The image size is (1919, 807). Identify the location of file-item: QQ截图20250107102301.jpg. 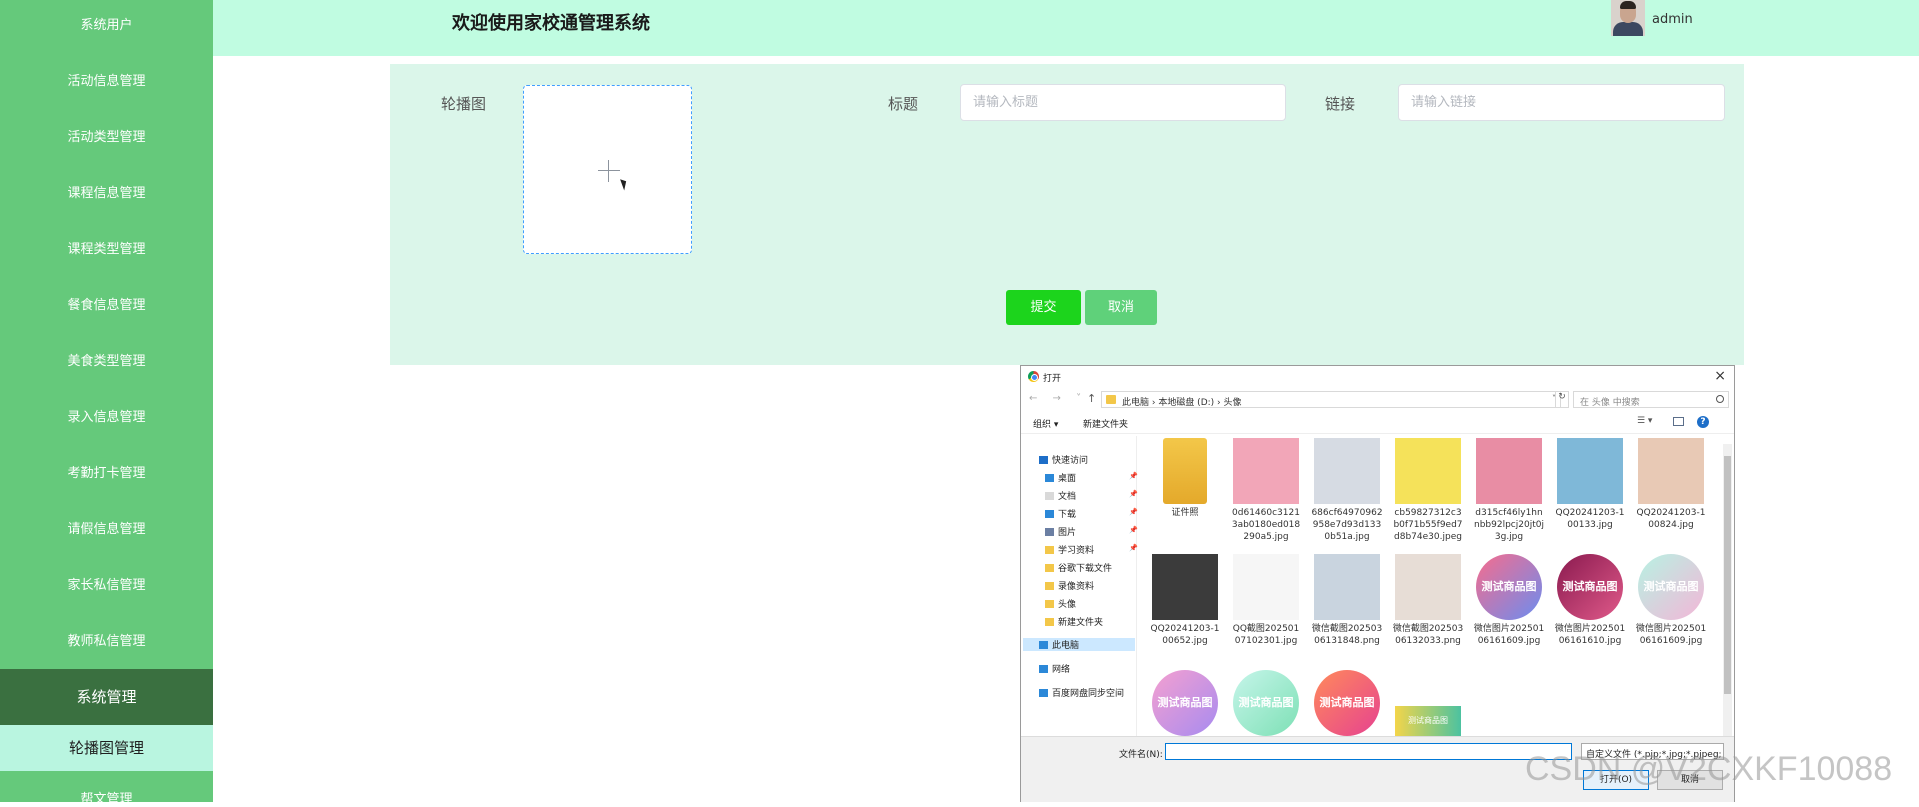
(1266, 600).